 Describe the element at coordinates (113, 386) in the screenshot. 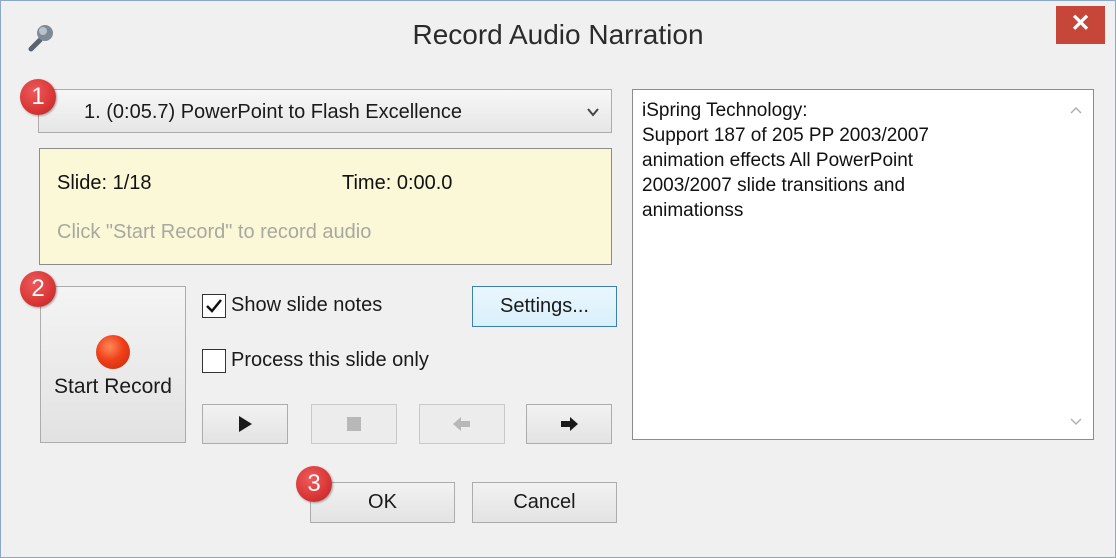

I see `start-record-label: Start Record` at that location.